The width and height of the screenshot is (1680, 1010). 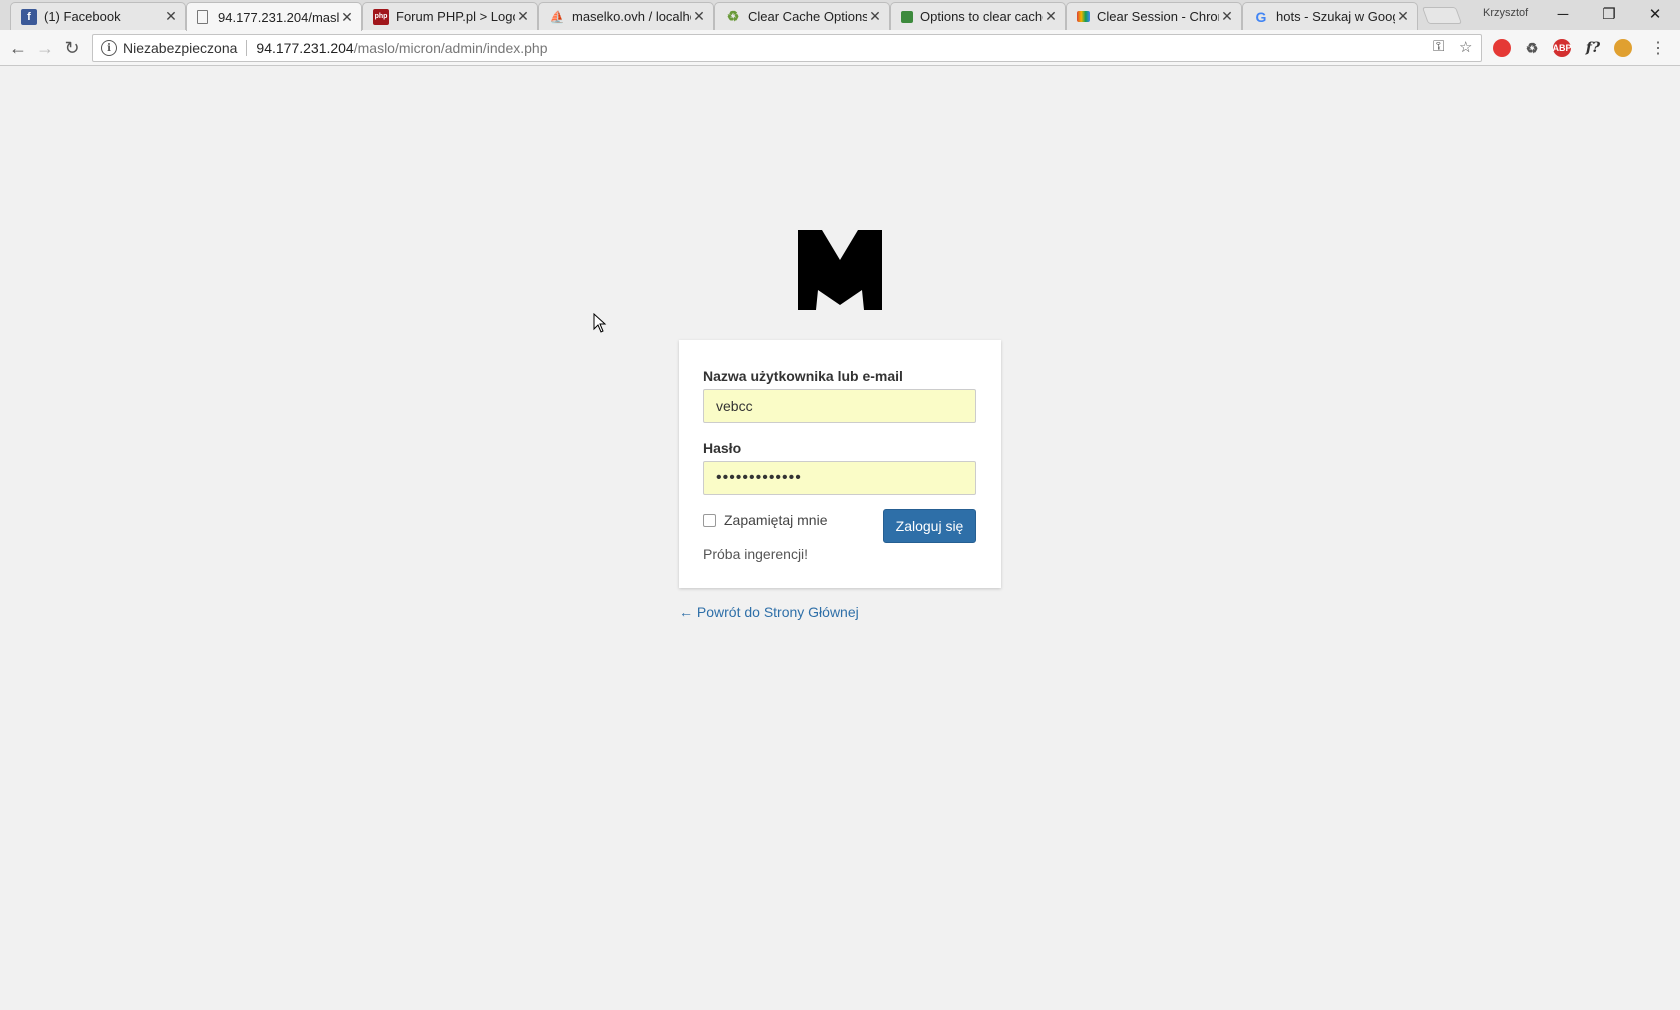 What do you see at coordinates (807, 16) in the screenshot?
I see `tab-title: Clear Cache Options` at bounding box center [807, 16].